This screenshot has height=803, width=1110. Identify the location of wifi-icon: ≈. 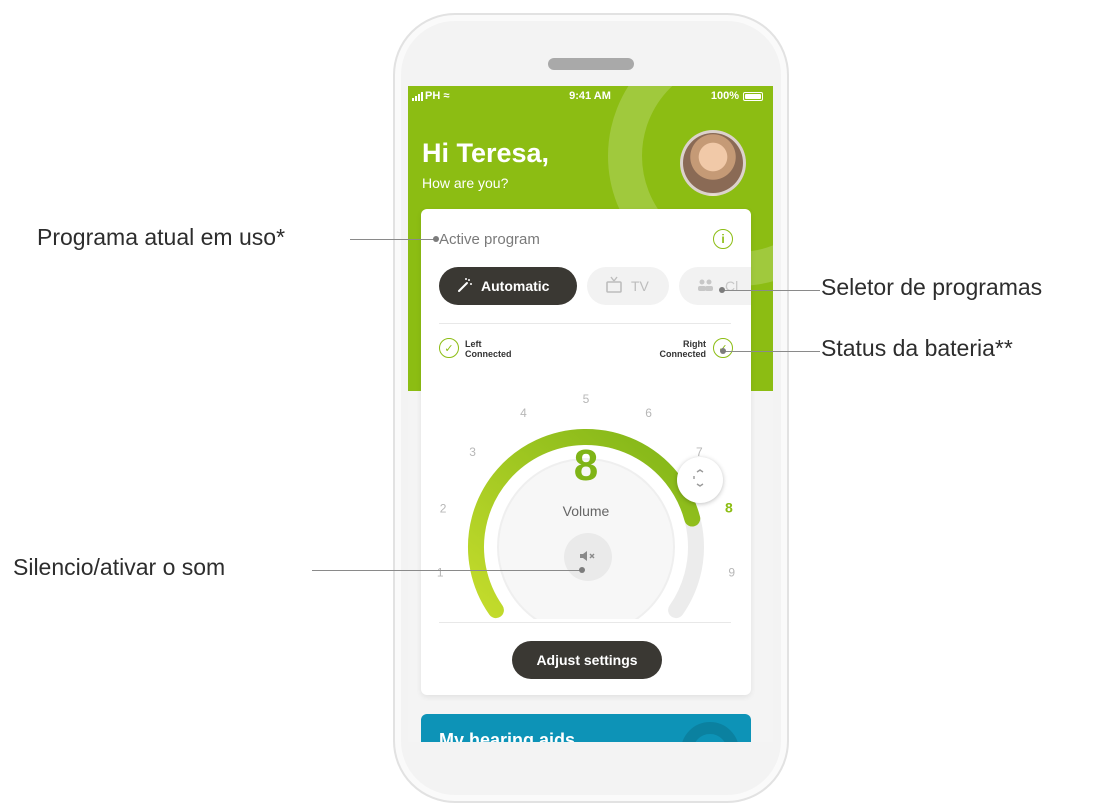
(446, 96).